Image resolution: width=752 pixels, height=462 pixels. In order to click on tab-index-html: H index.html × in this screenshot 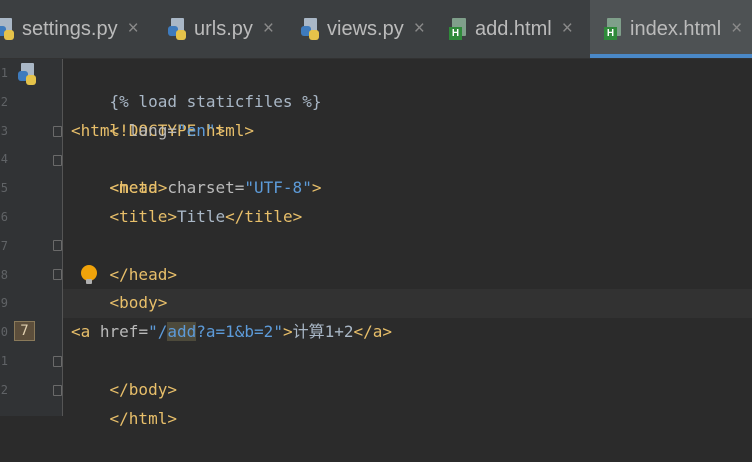, I will do `click(671, 29)`.